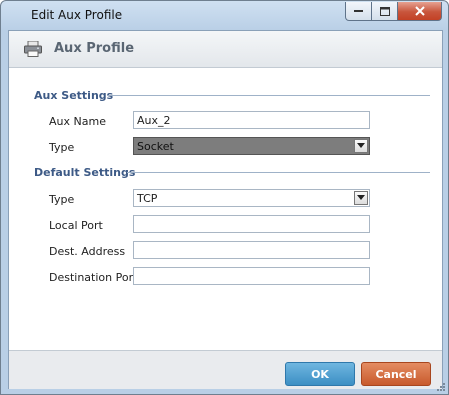 This screenshot has width=449, height=395. I want to click on dest-address-label: Dest. Address, so click(87, 251).